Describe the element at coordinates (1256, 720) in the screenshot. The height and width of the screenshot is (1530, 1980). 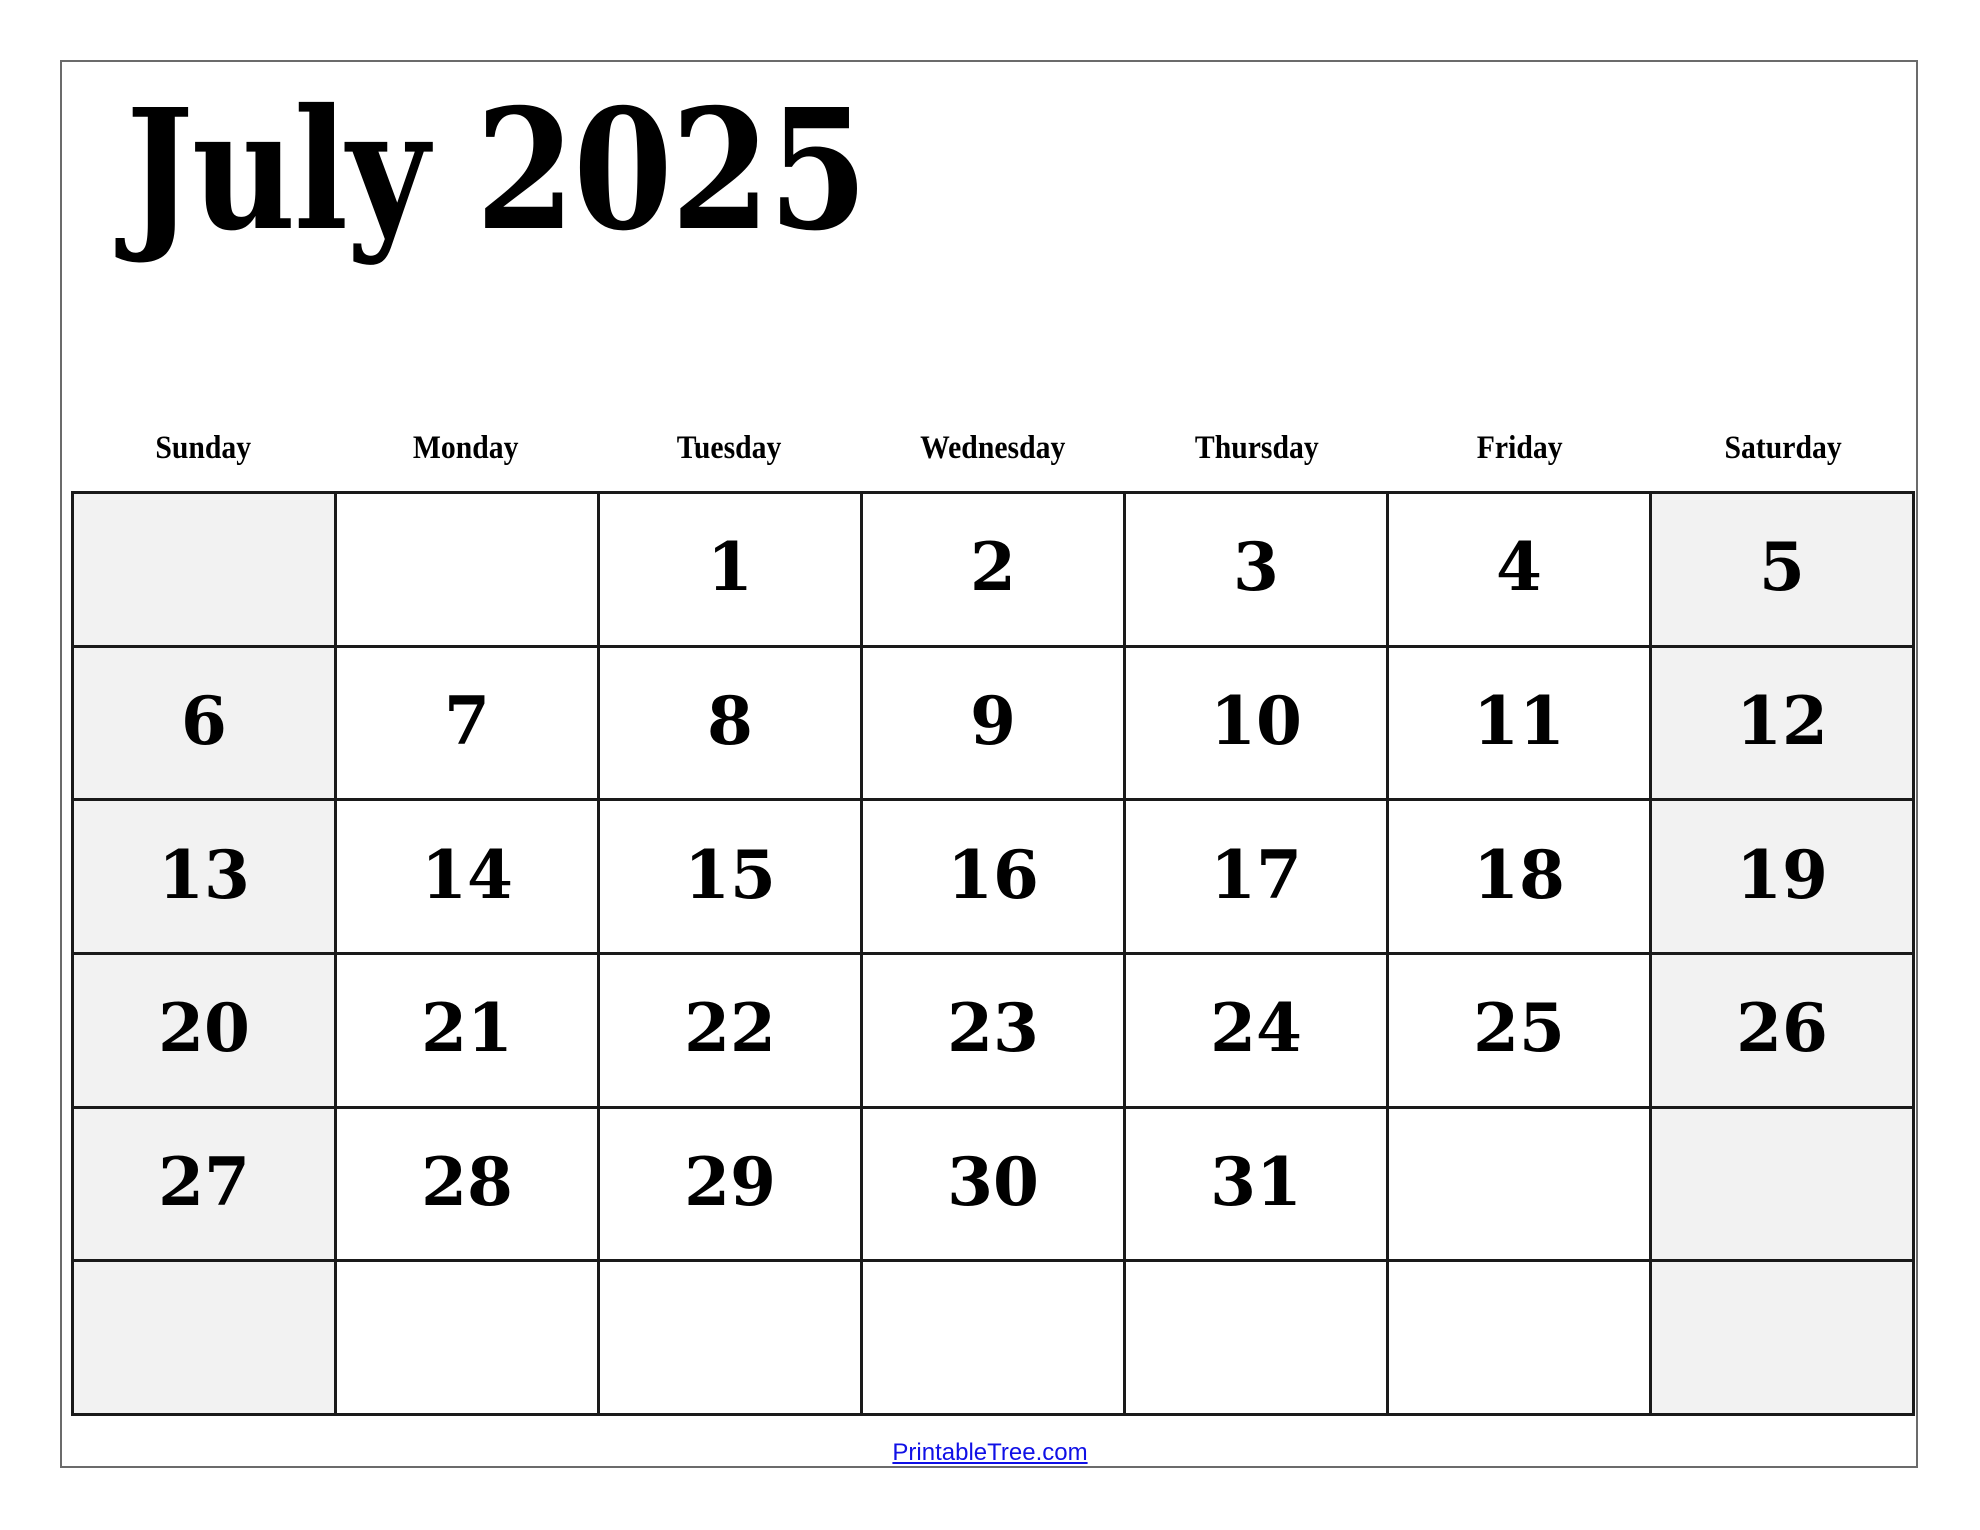
I see `day-number: 10` at that location.